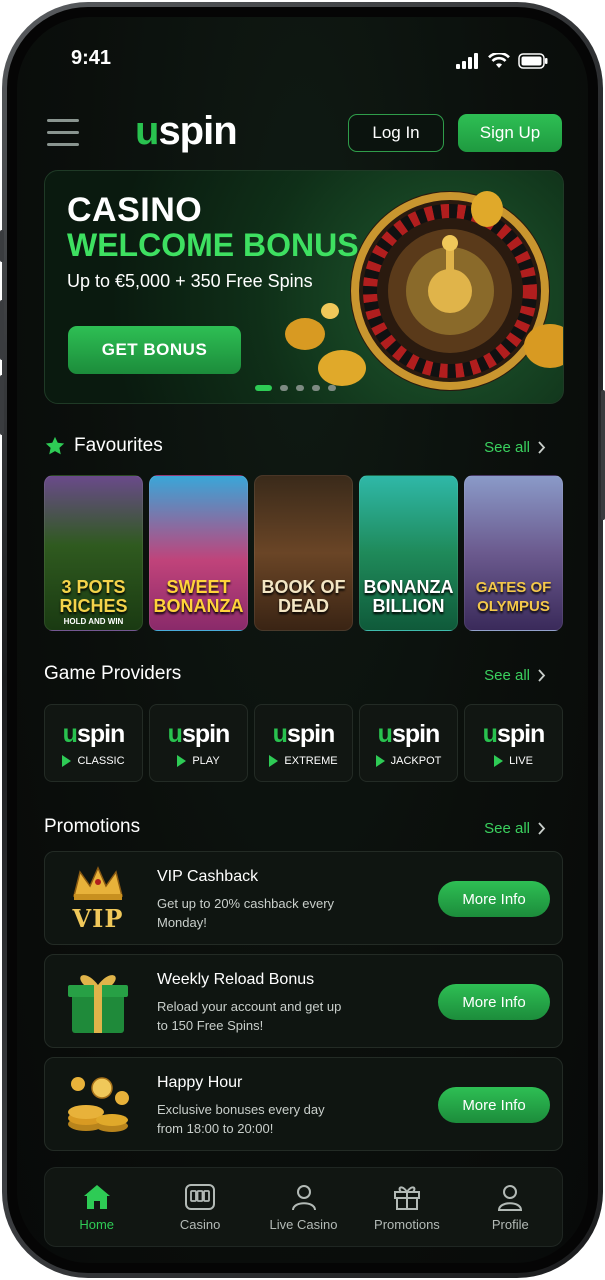  I want to click on favourites-title: Favourites, so click(118, 445).